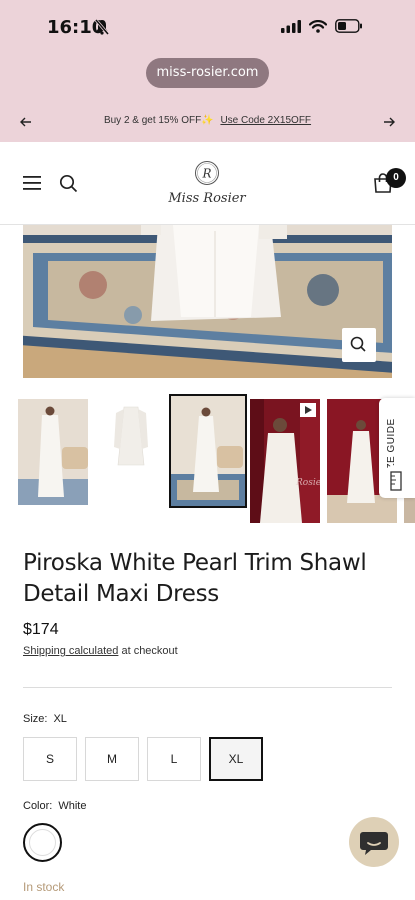 The height and width of the screenshot is (900, 415). I want to click on color-selected-value: White, so click(72, 806).